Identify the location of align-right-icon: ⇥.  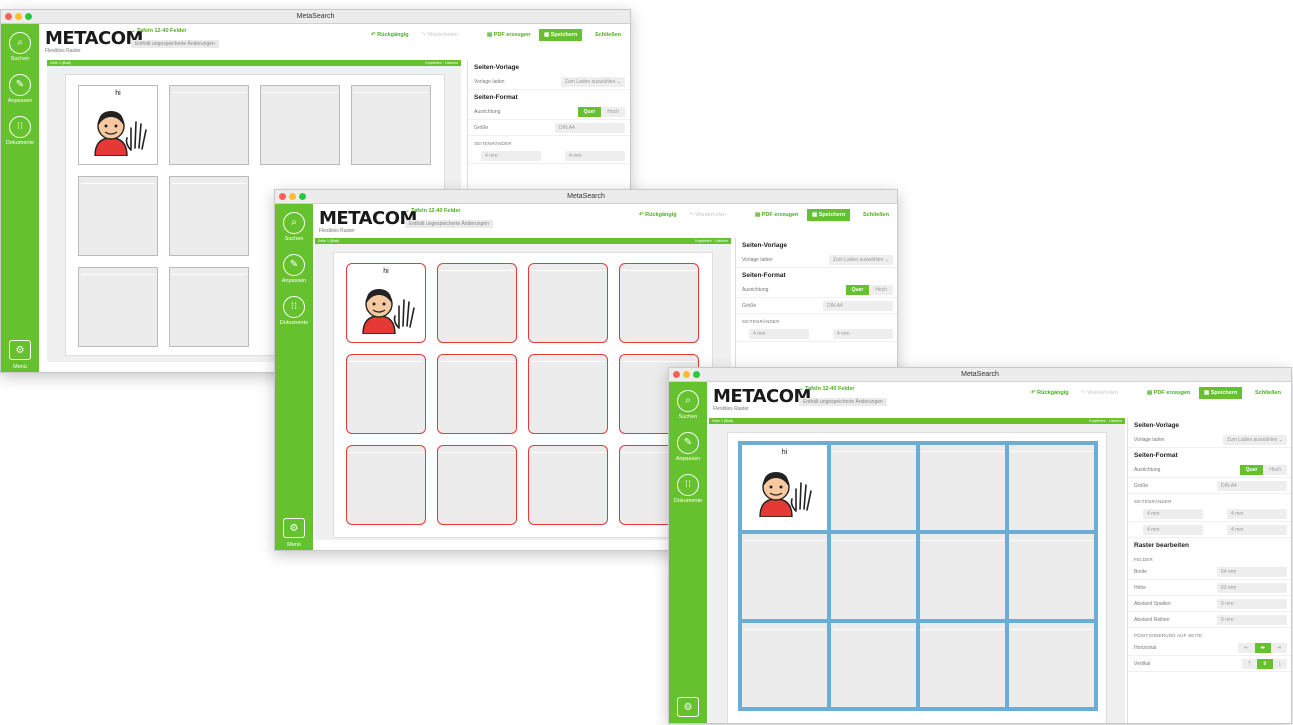
(1278, 648).